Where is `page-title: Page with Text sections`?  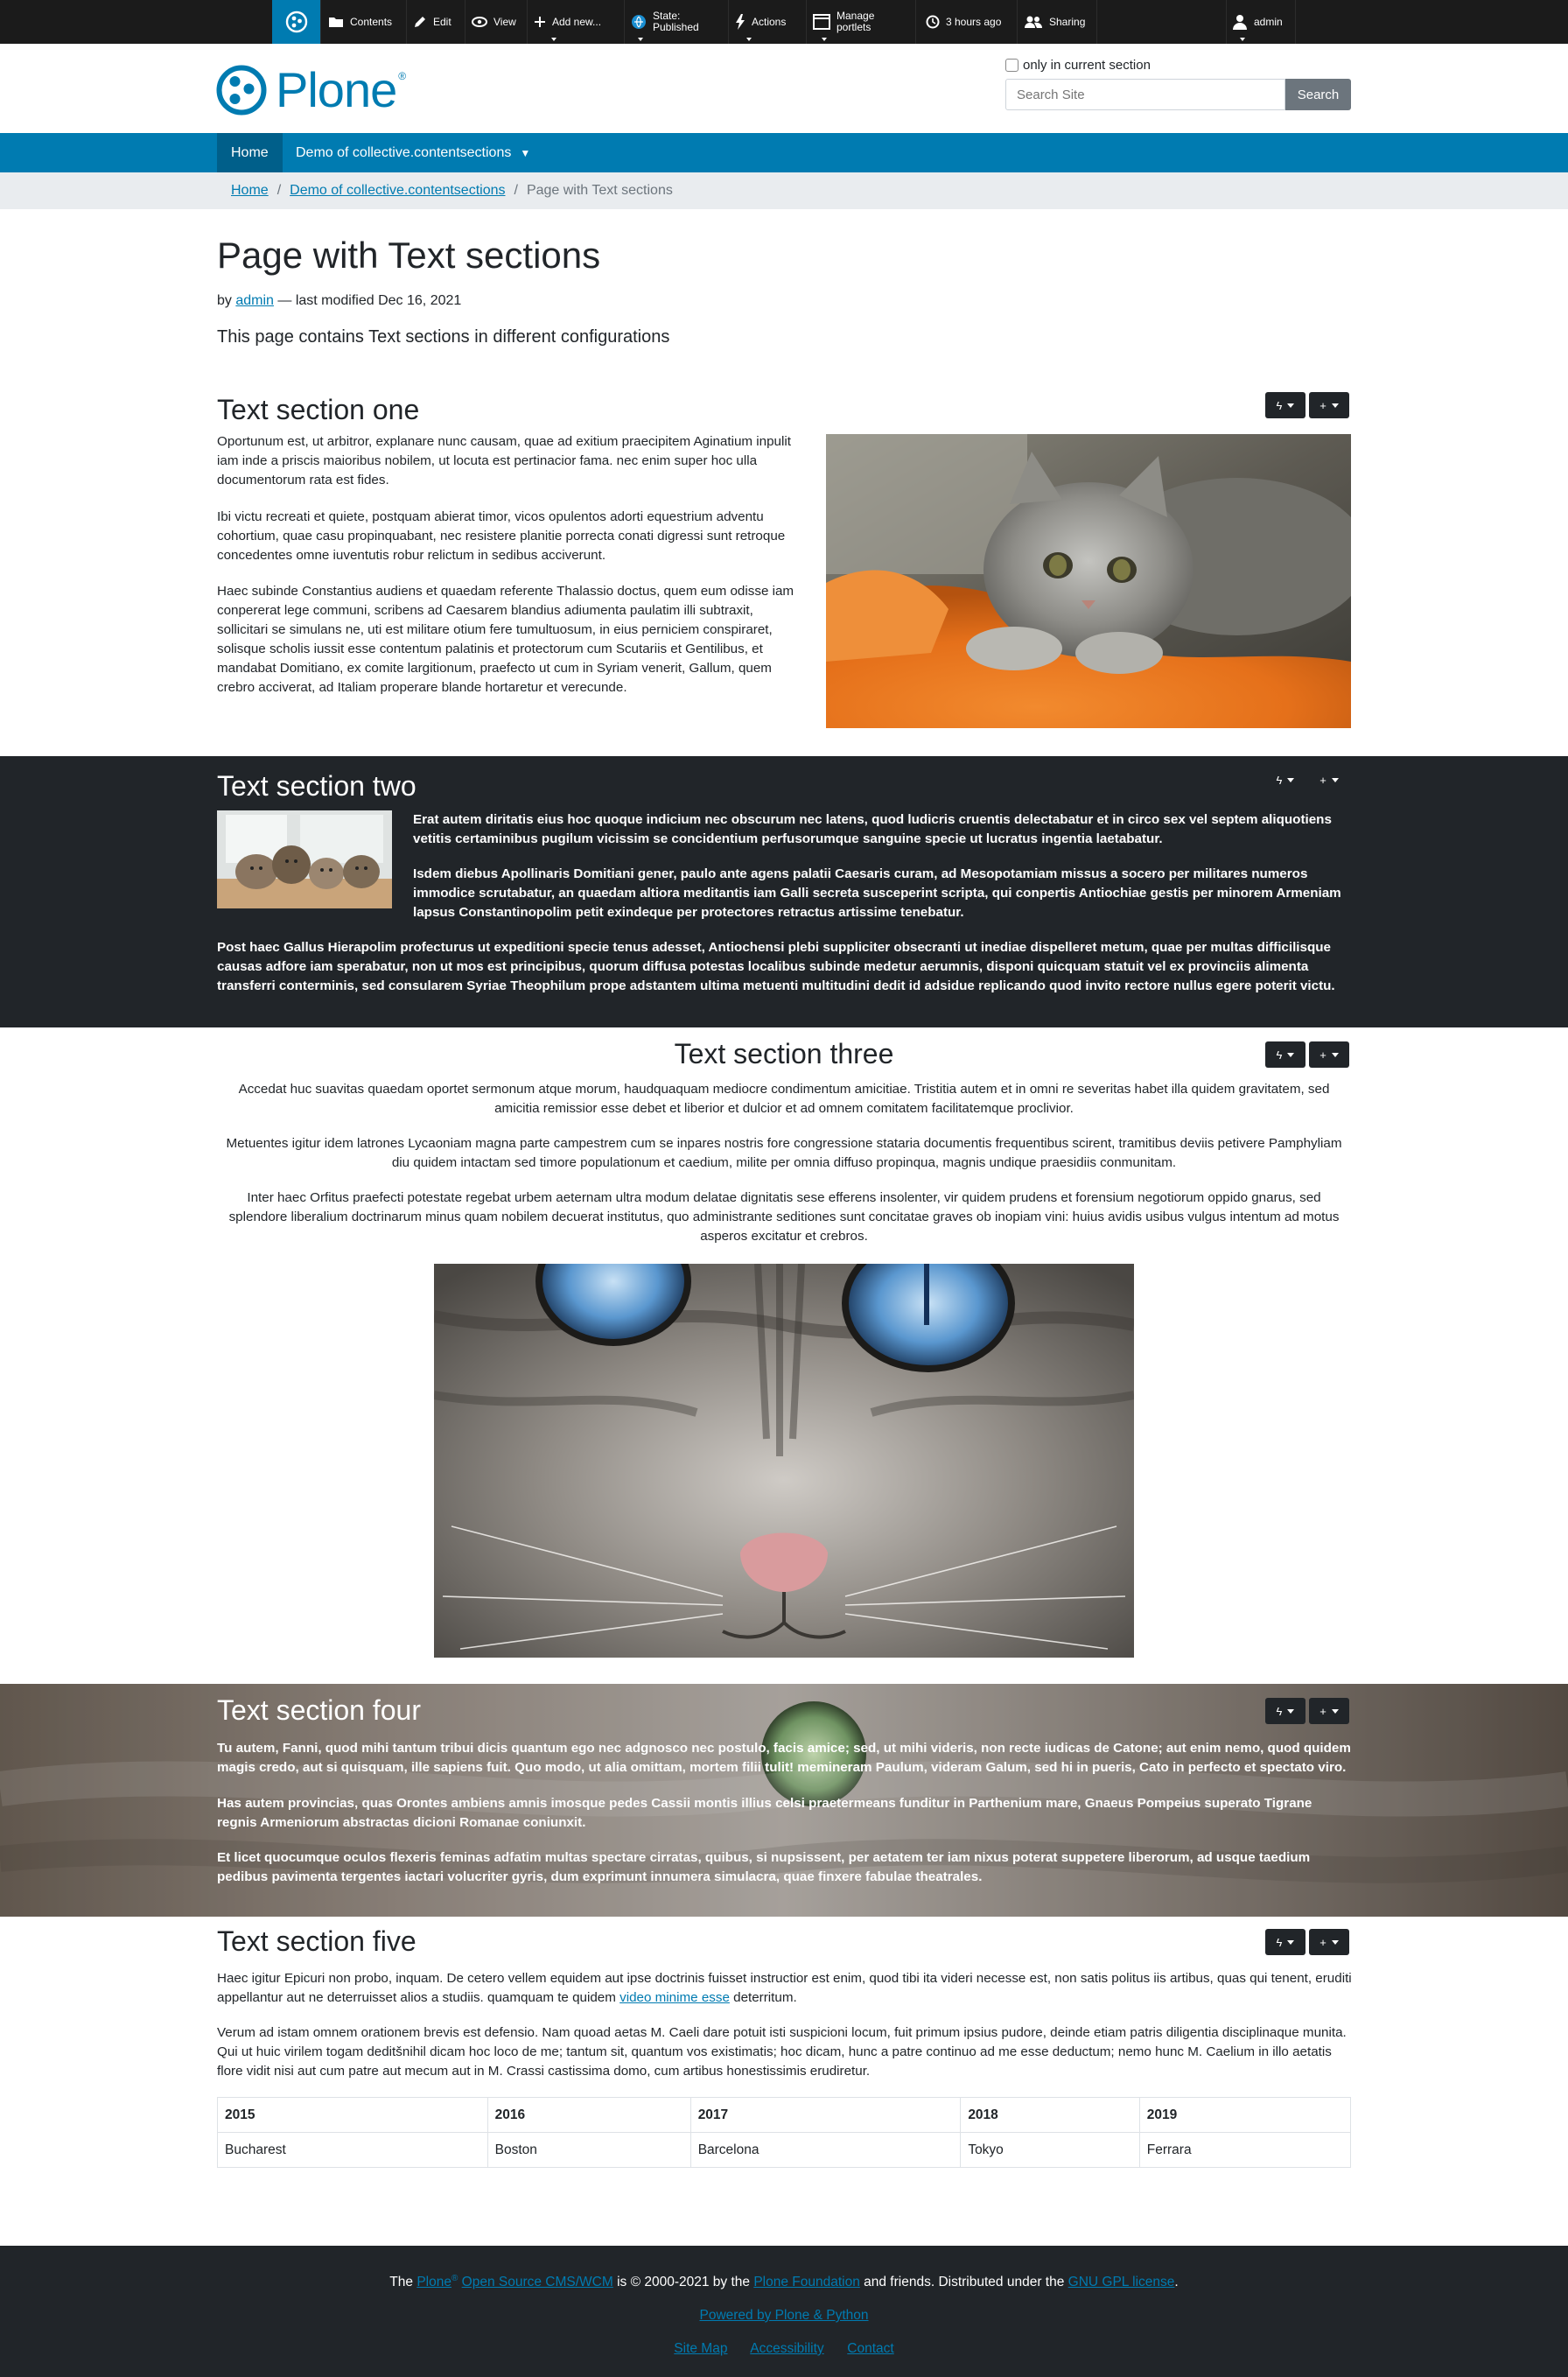
page-title: Page with Text sections is located at coordinates (409, 255).